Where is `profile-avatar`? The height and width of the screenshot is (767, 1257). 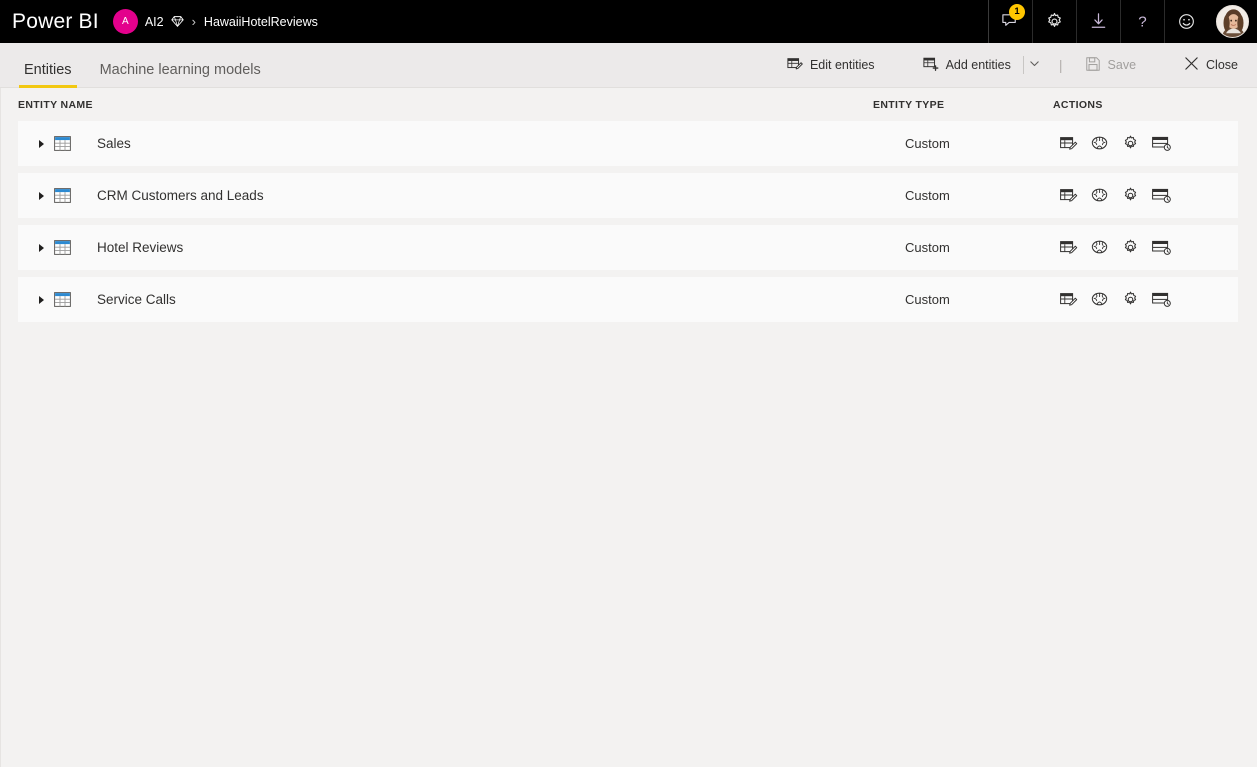
profile-avatar is located at coordinates (1232, 21).